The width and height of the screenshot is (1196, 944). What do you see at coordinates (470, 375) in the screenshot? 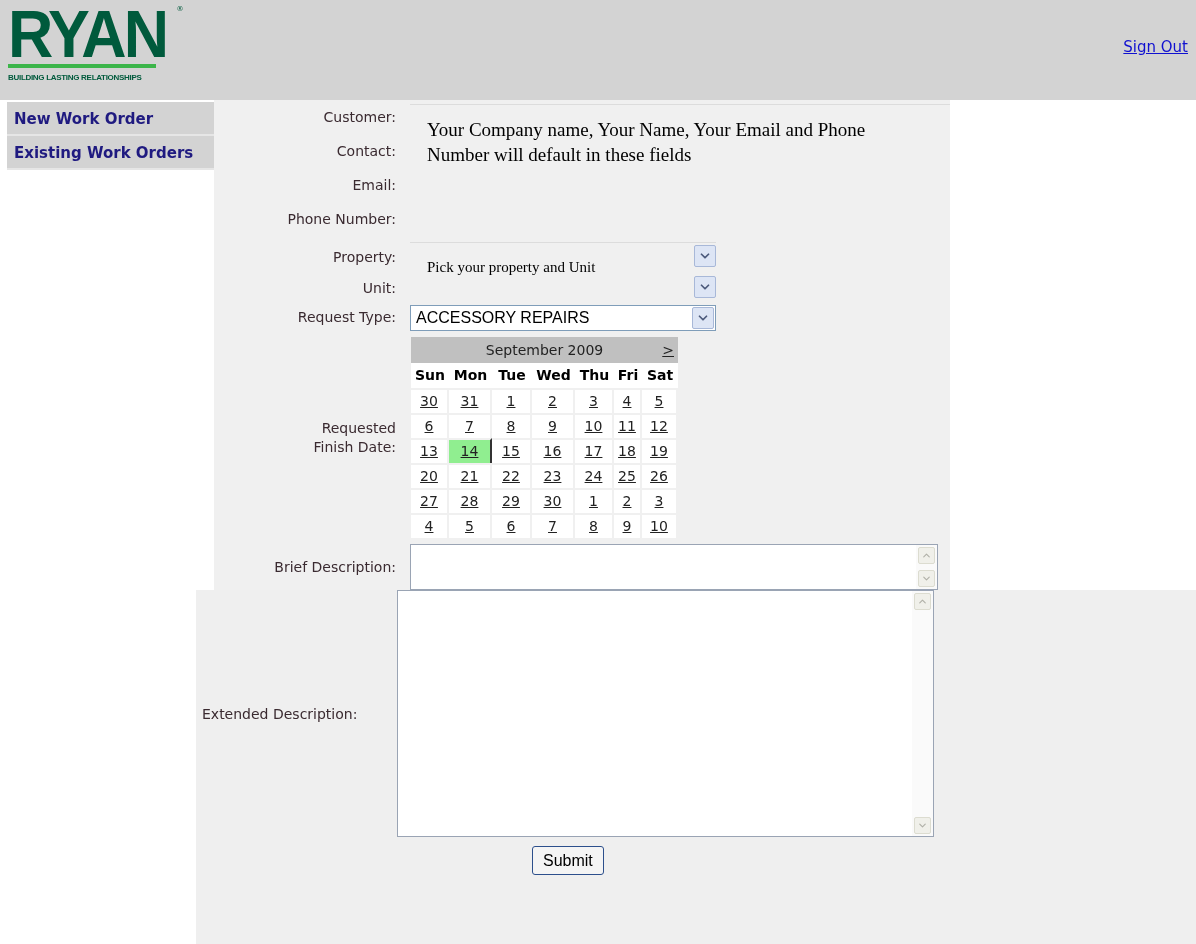
I see `weekday-label: Mon` at bounding box center [470, 375].